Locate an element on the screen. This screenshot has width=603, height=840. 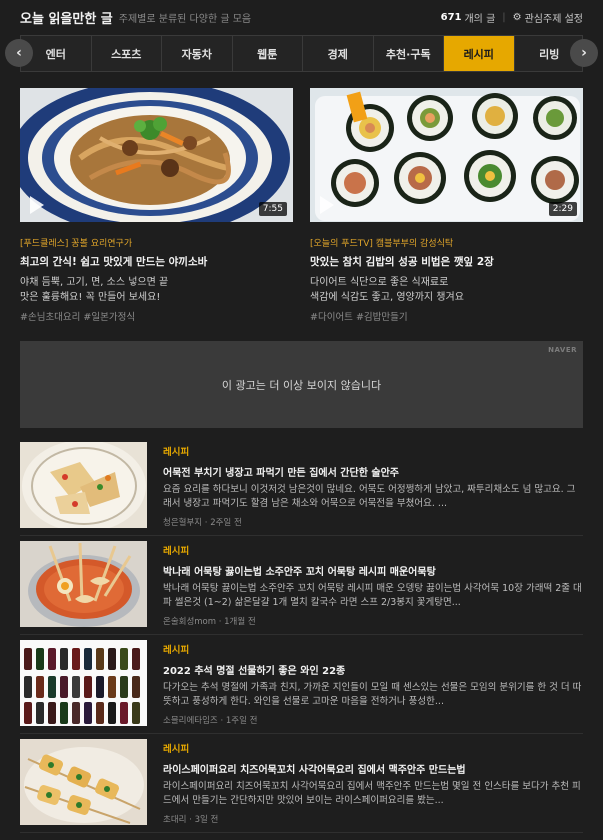
ad-placeholder: NAVER 이 광고는 더 이상 보이지 않습니다 is located at coordinates (301, 384).